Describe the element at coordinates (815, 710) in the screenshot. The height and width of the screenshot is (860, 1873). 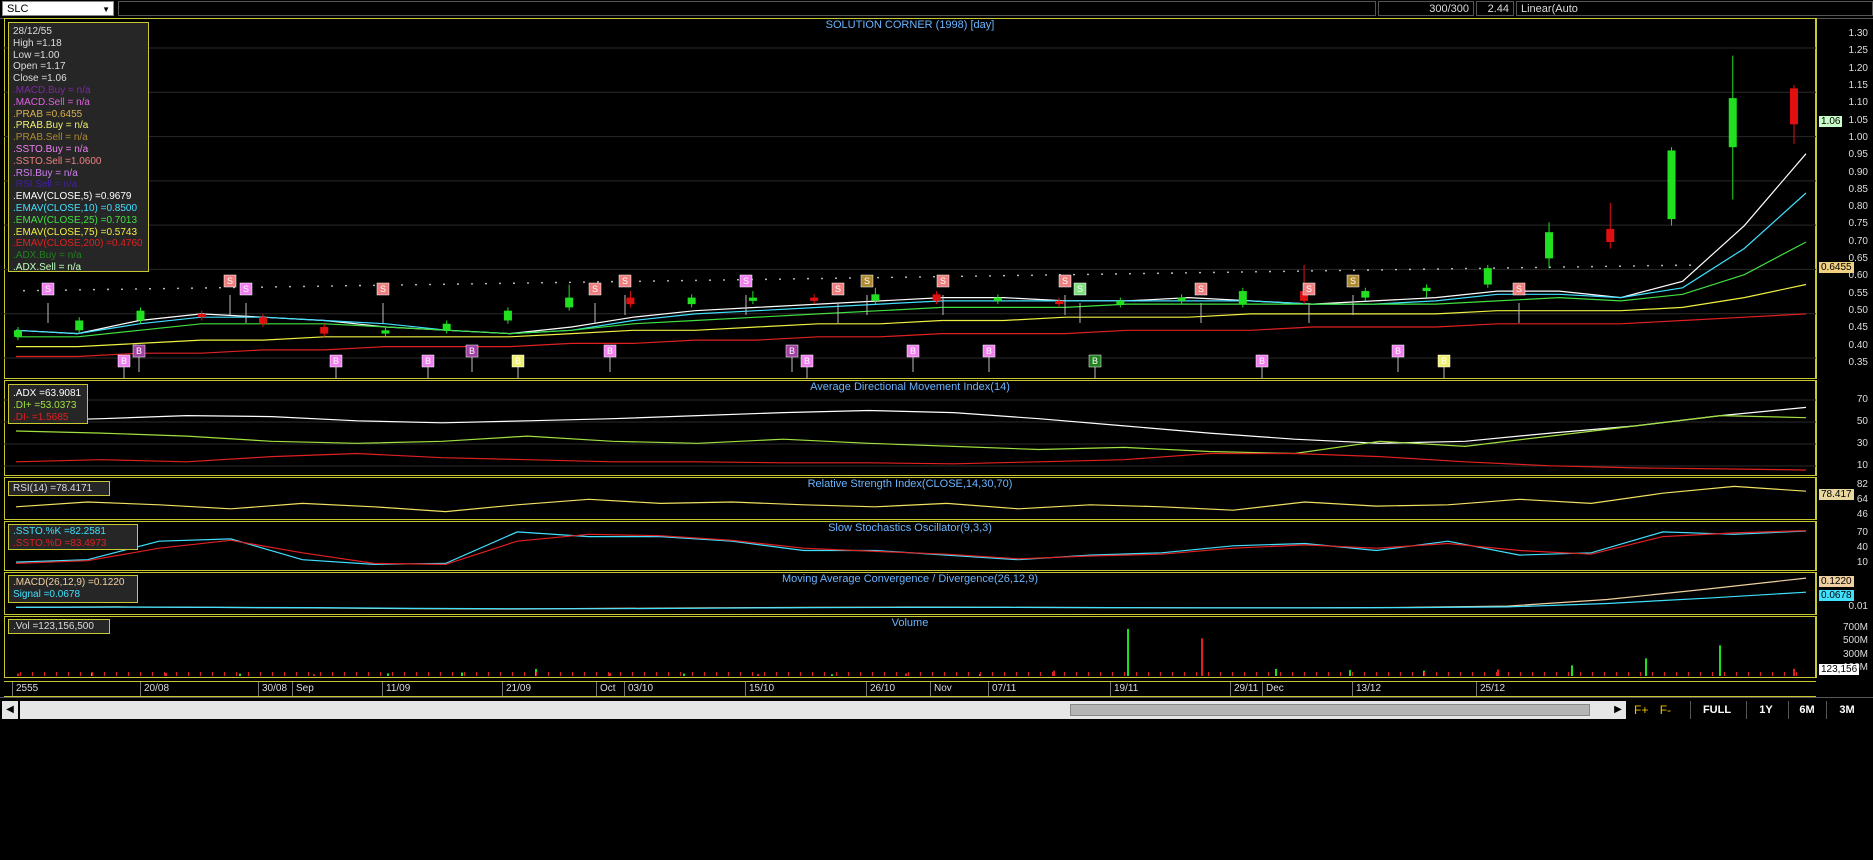
I see `scroll-track` at that location.